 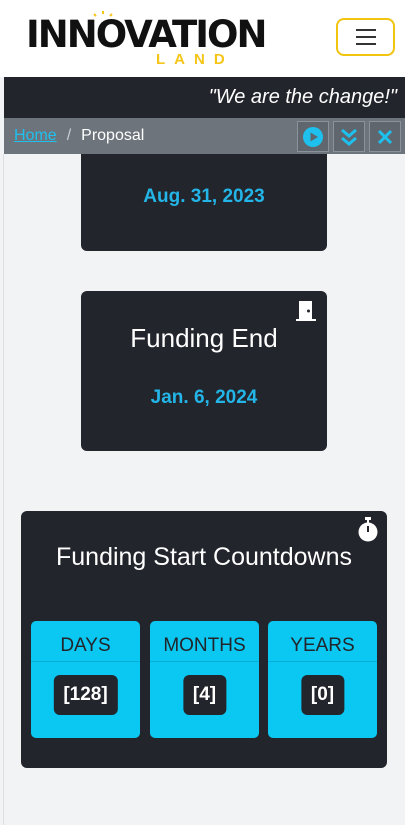 What do you see at coordinates (306, 311) in the screenshot?
I see `door-icon` at bounding box center [306, 311].